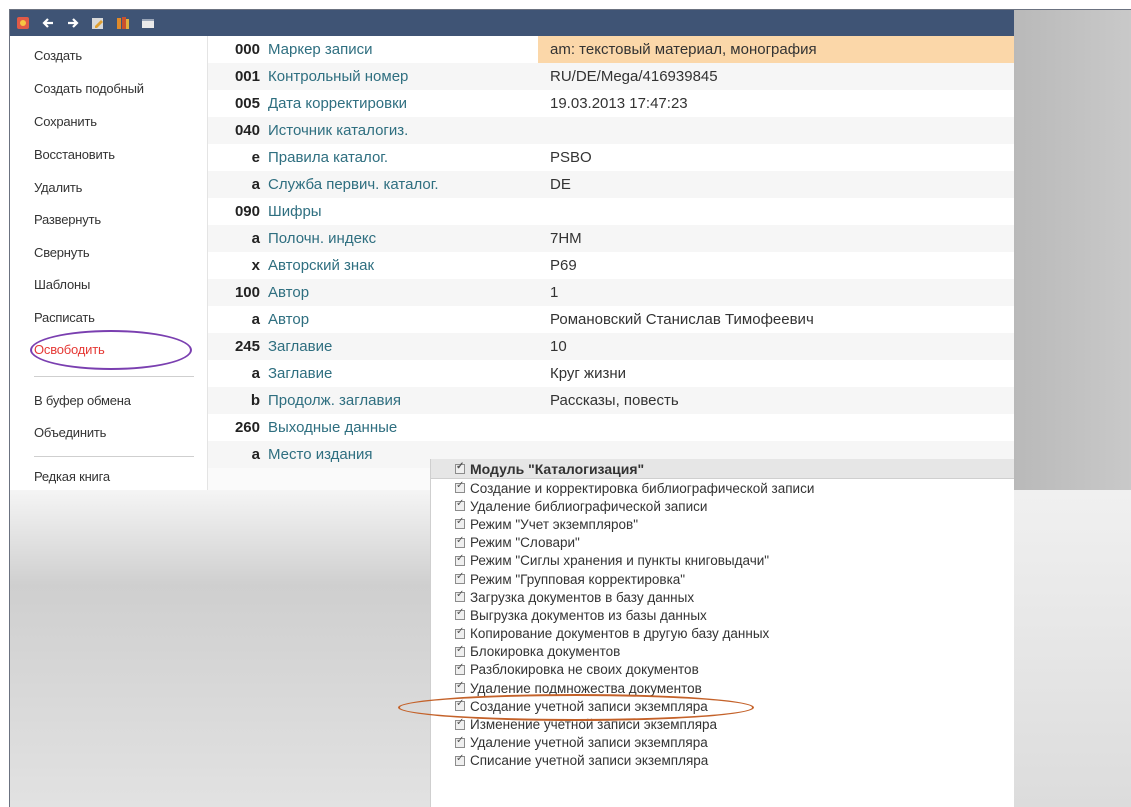 This screenshot has width=1131, height=807. What do you see at coordinates (722, 670) in the screenshot?
I see `permission-item: Разблокировка не своих документов` at bounding box center [722, 670].